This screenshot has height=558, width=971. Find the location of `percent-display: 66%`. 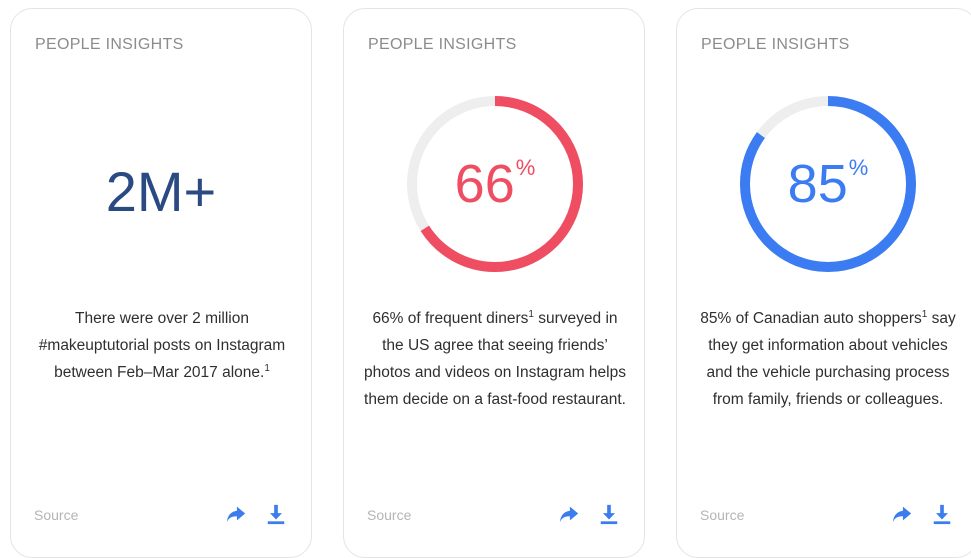

percent-display: 66% is located at coordinates (495, 184).